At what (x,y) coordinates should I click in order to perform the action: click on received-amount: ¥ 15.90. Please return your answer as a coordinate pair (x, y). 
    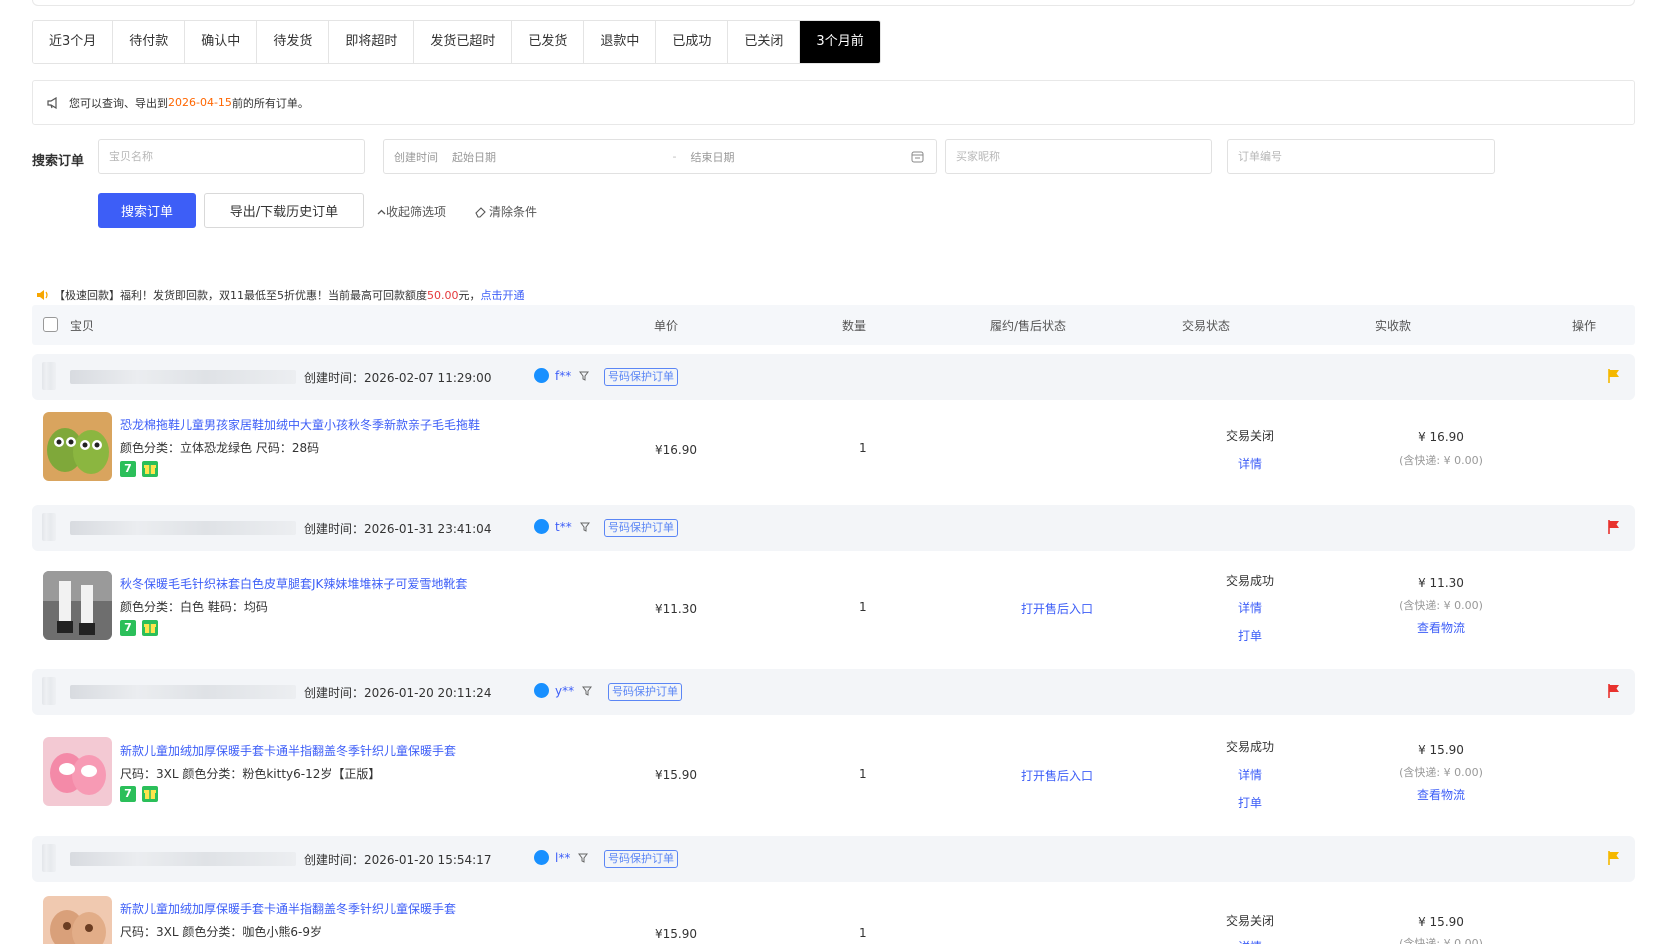
    Looking at the image, I should click on (1441, 750).